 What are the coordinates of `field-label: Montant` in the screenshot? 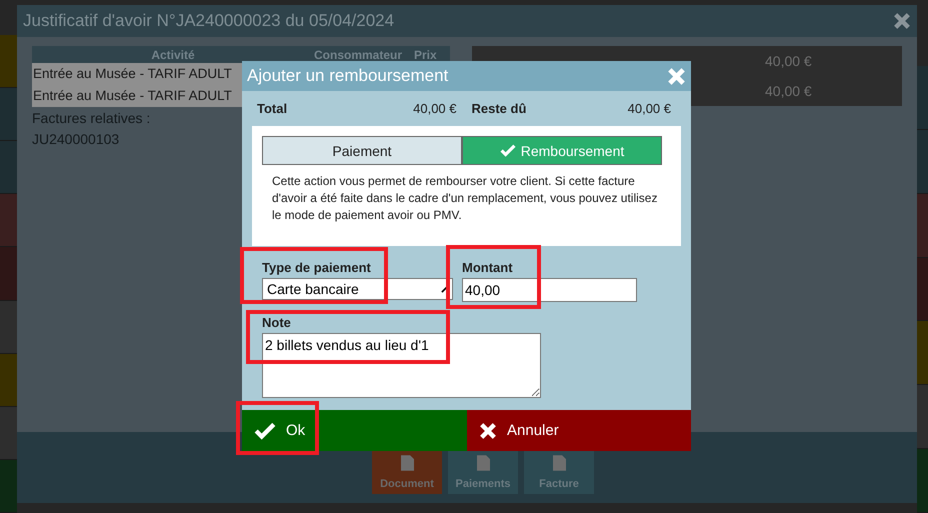 It's located at (488, 268).